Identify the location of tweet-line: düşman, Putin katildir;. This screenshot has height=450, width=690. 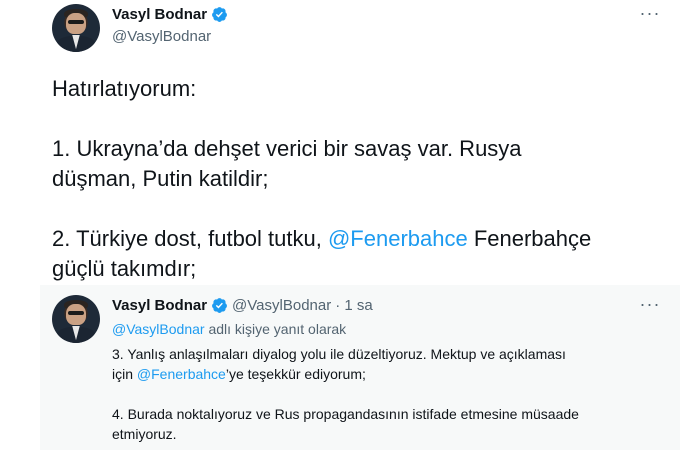
(160, 178).